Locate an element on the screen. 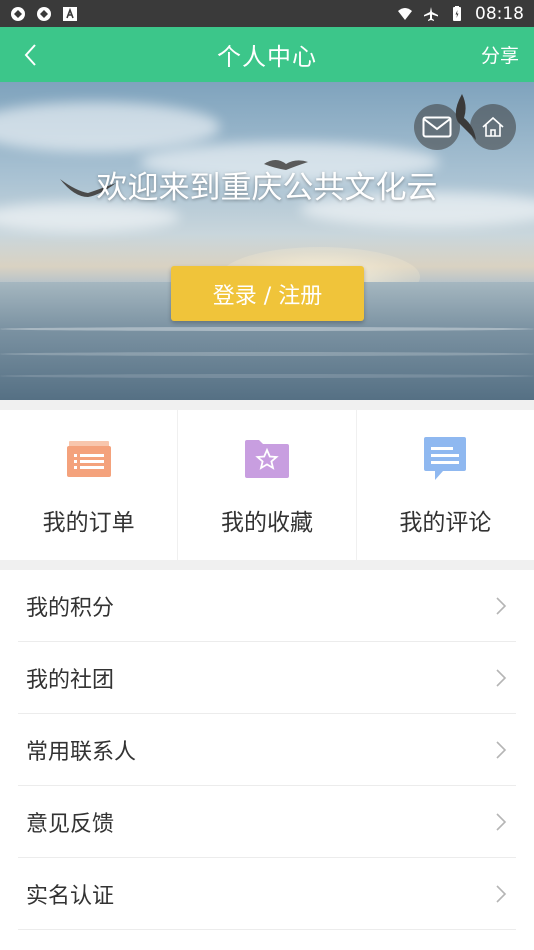  order-icon is located at coordinates (89, 459).